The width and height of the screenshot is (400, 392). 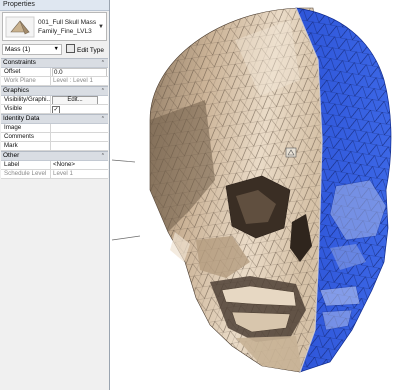 What do you see at coordinates (26, 128) in the screenshot?
I see `prop-label: Image` at bounding box center [26, 128].